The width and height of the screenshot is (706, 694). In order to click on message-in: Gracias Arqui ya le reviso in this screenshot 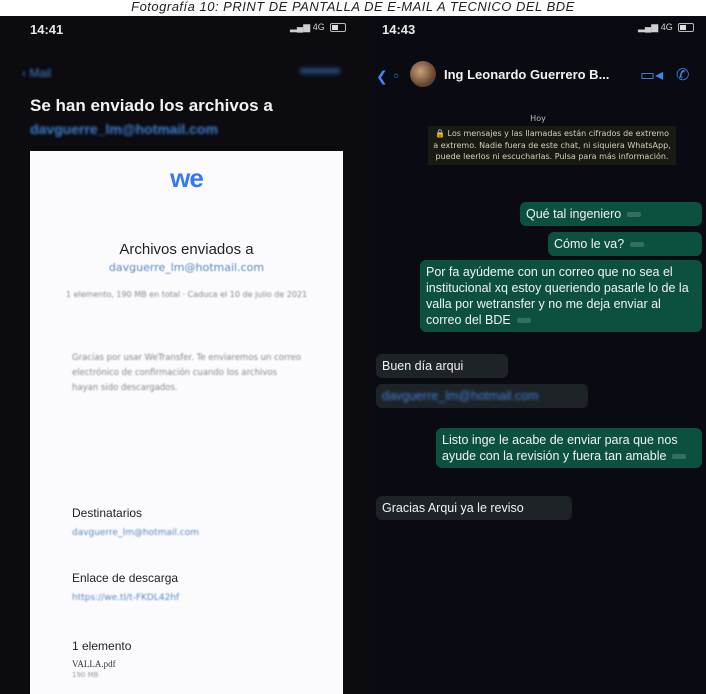, I will do `click(474, 508)`.